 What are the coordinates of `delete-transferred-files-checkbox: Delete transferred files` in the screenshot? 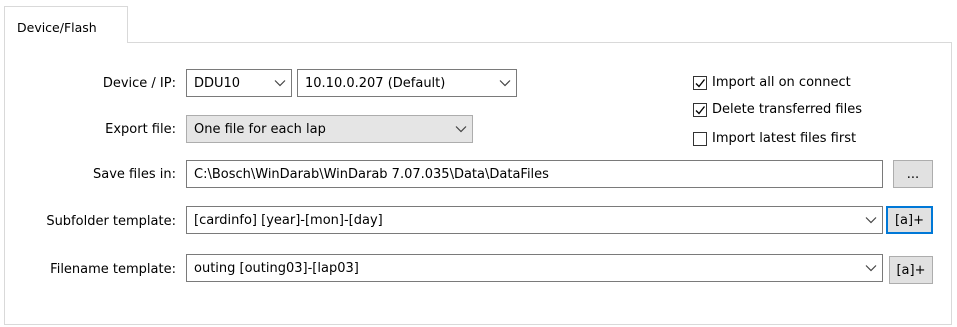 It's located at (777, 109).